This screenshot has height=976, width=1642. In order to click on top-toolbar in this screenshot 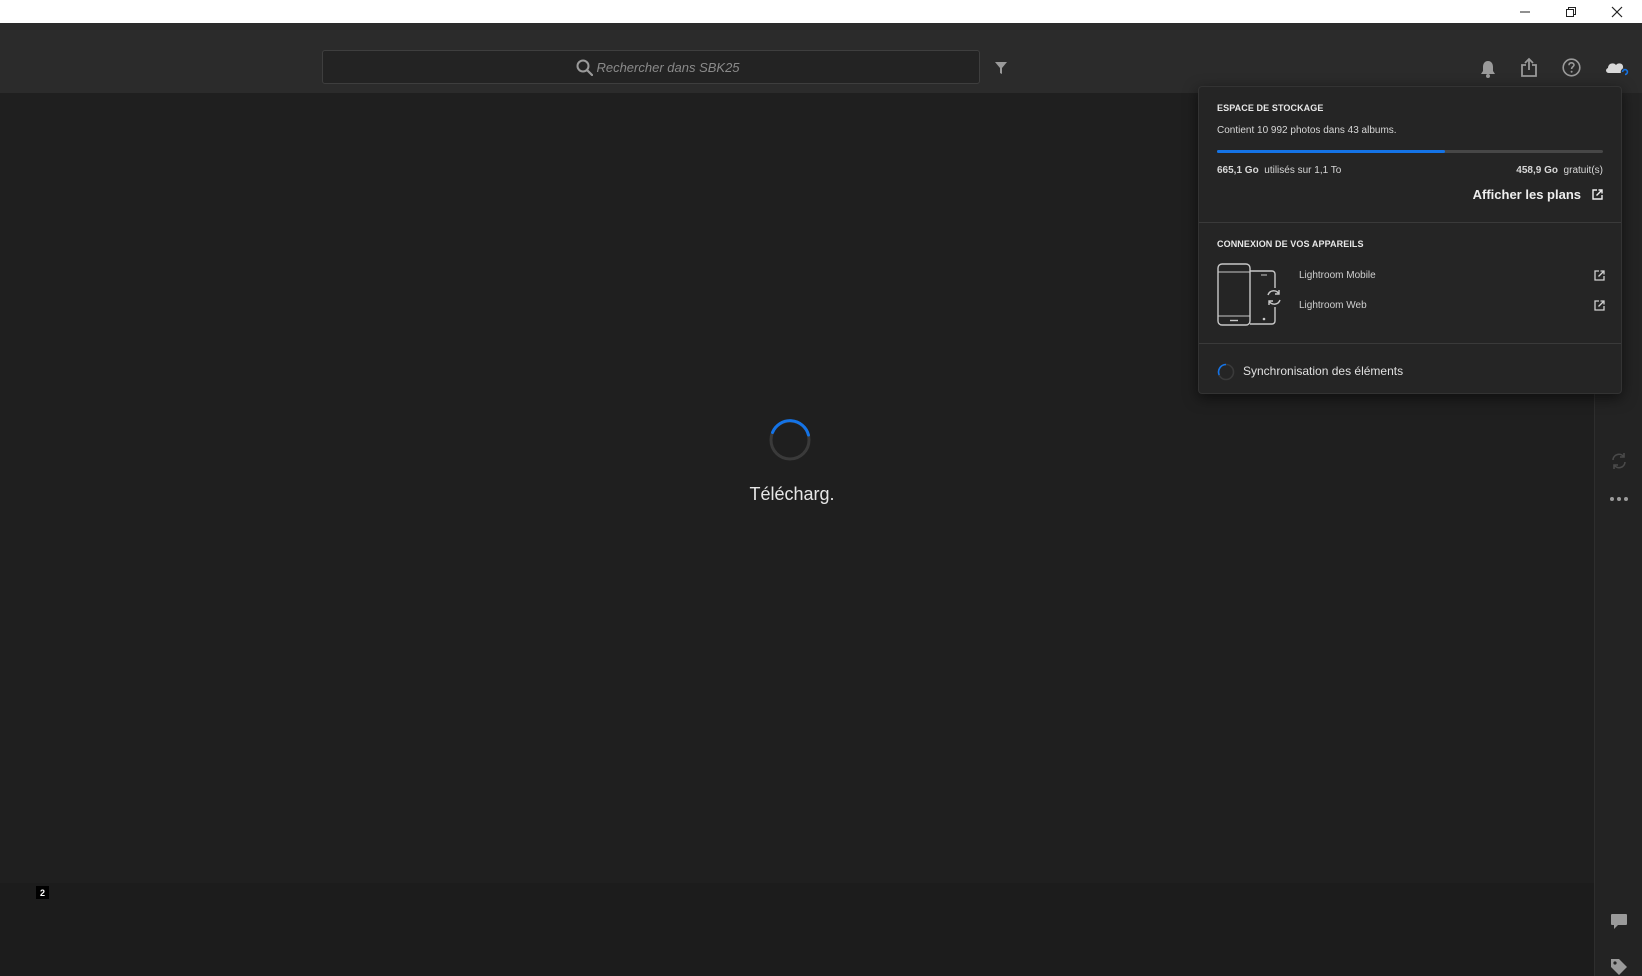, I will do `click(821, 58)`.